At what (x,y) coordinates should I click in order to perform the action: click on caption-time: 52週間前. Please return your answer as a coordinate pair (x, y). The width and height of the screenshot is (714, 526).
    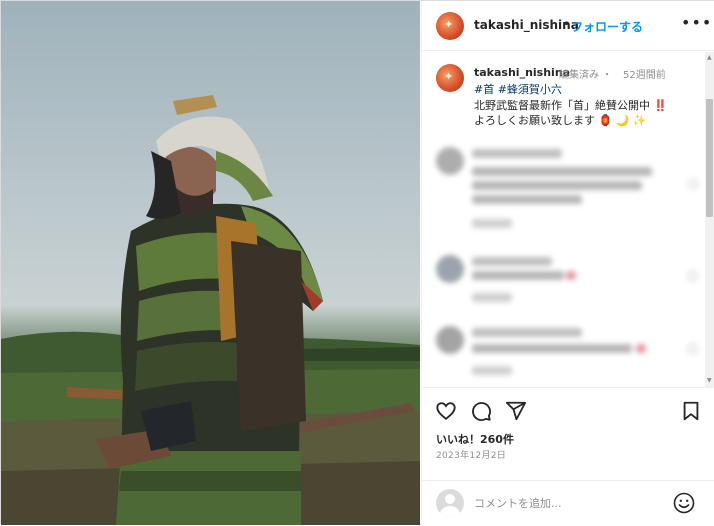
    Looking at the image, I should click on (644, 75).